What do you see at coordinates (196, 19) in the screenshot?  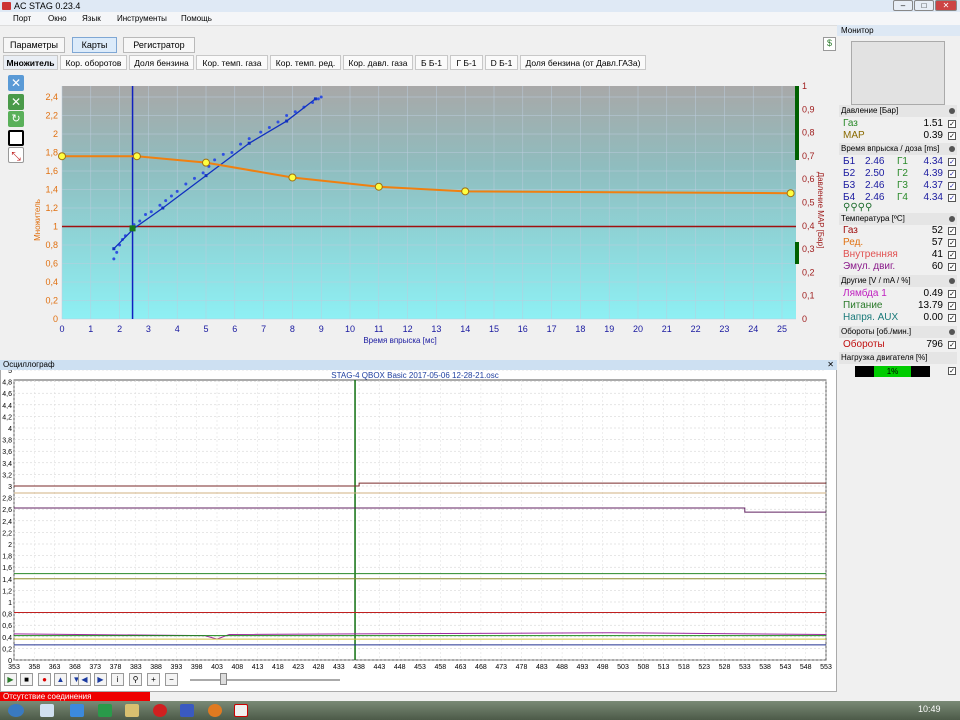 I see `menu-help: Помощь` at bounding box center [196, 19].